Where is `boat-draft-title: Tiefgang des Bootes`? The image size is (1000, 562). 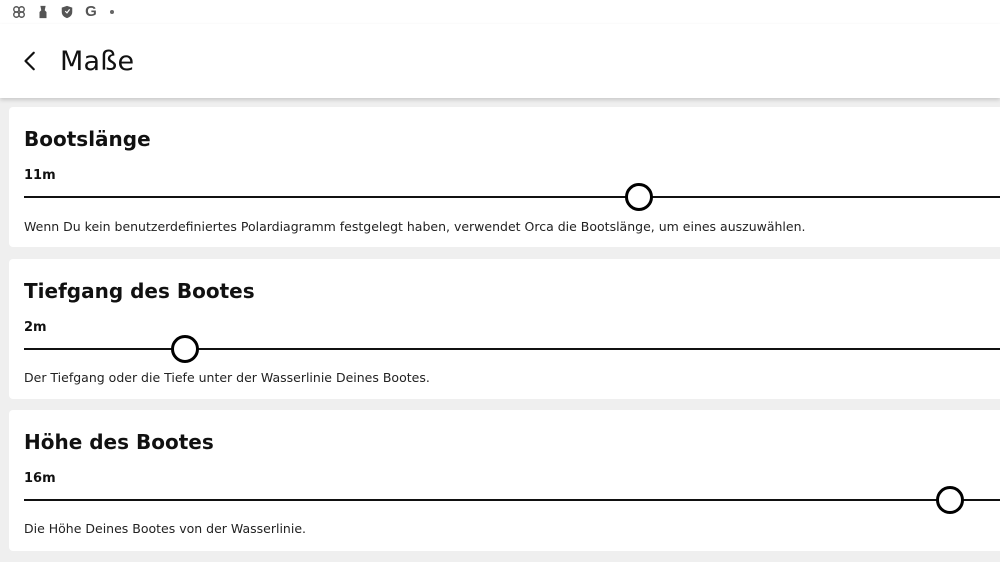 boat-draft-title: Tiefgang des Bootes is located at coordinates (139, 291).